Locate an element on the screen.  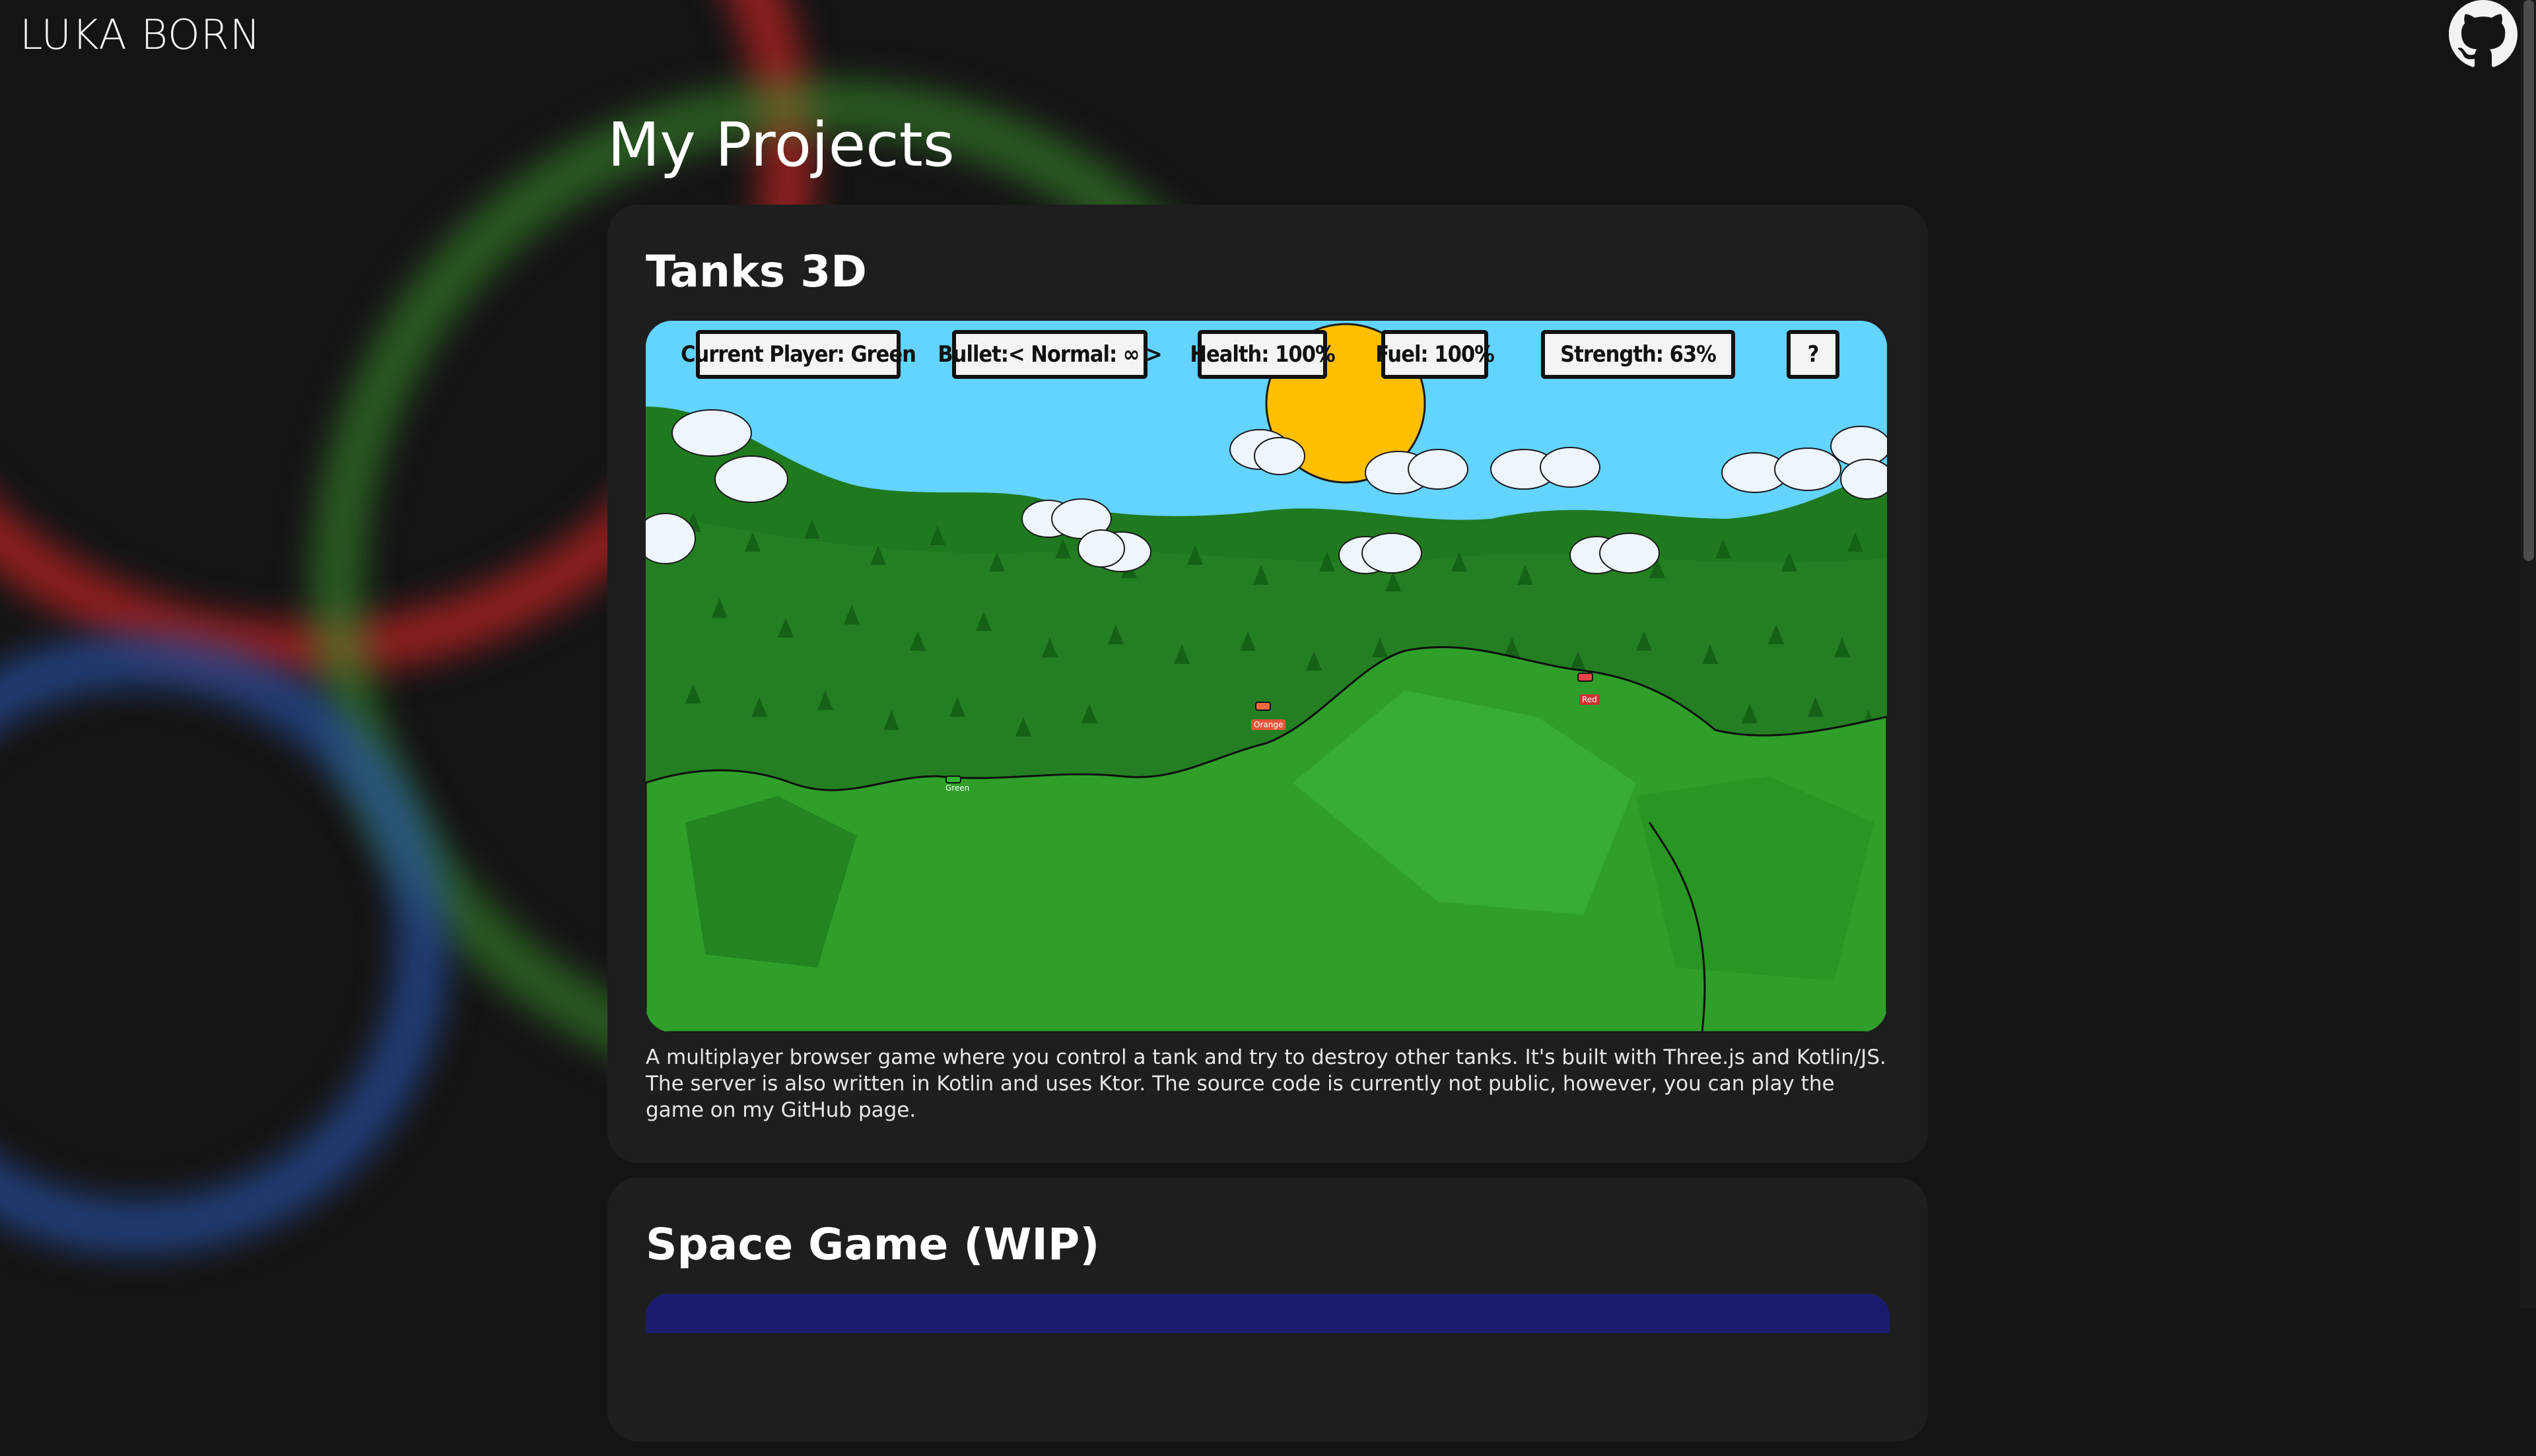
hud-help-button: ? is located at coordinates (1813, 354).